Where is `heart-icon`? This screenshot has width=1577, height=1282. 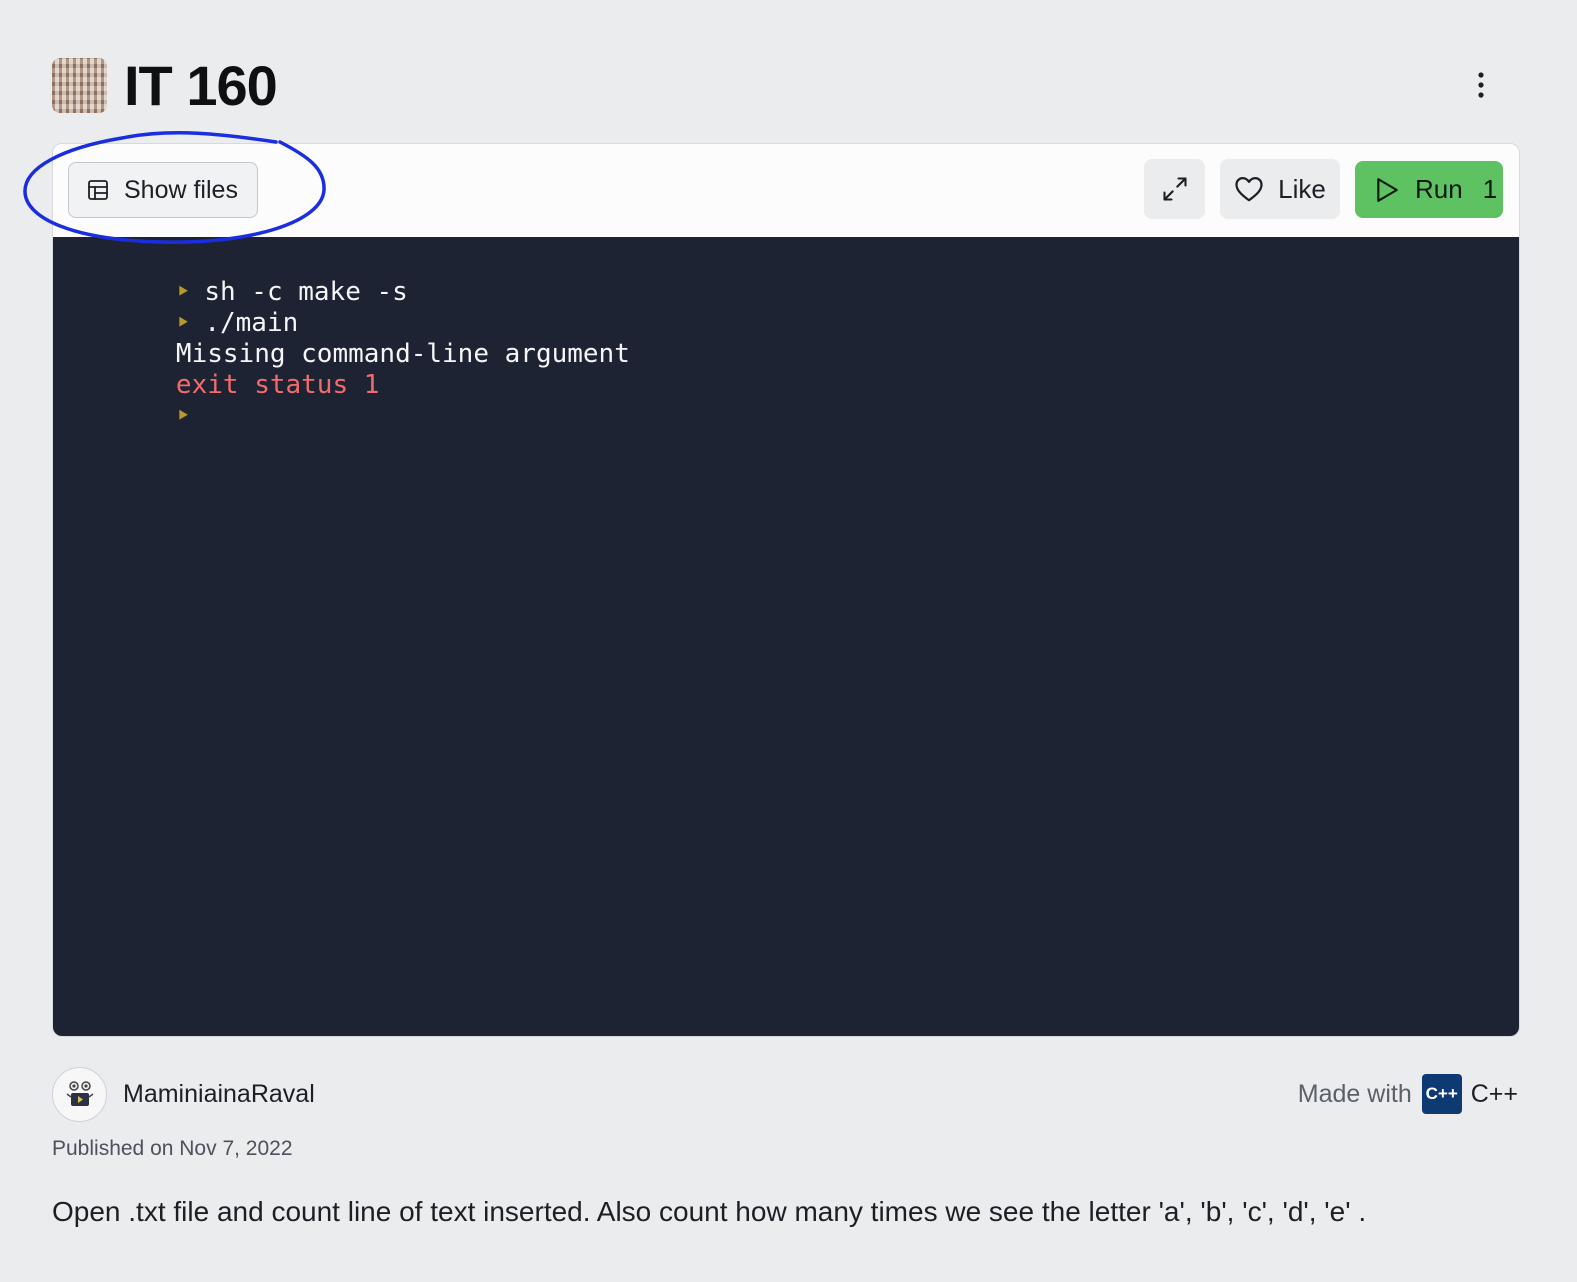
heart-icon is located at coordinates (1249, 189).